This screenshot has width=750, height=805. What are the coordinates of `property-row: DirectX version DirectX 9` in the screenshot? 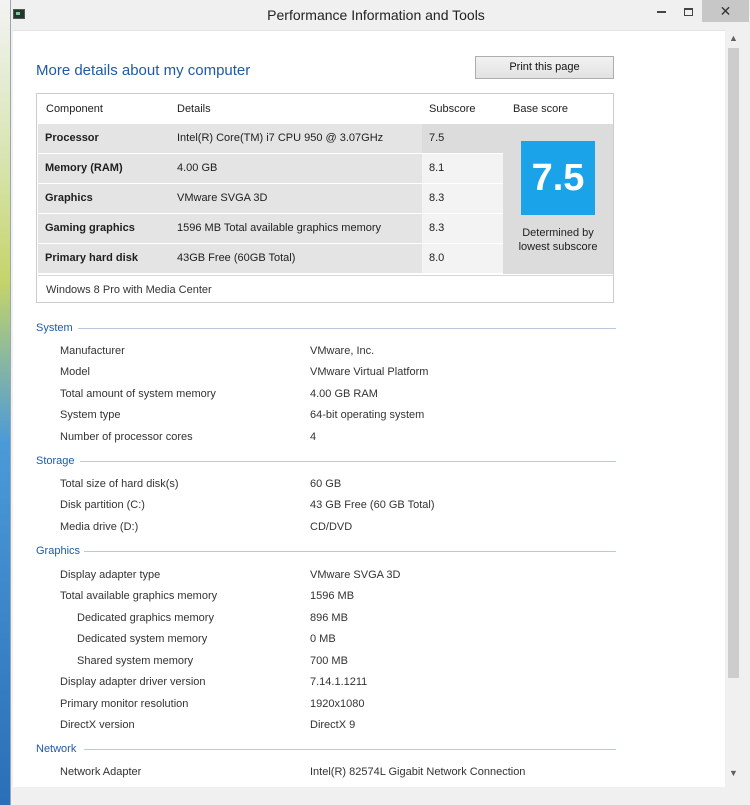 It's located at (326, 727).